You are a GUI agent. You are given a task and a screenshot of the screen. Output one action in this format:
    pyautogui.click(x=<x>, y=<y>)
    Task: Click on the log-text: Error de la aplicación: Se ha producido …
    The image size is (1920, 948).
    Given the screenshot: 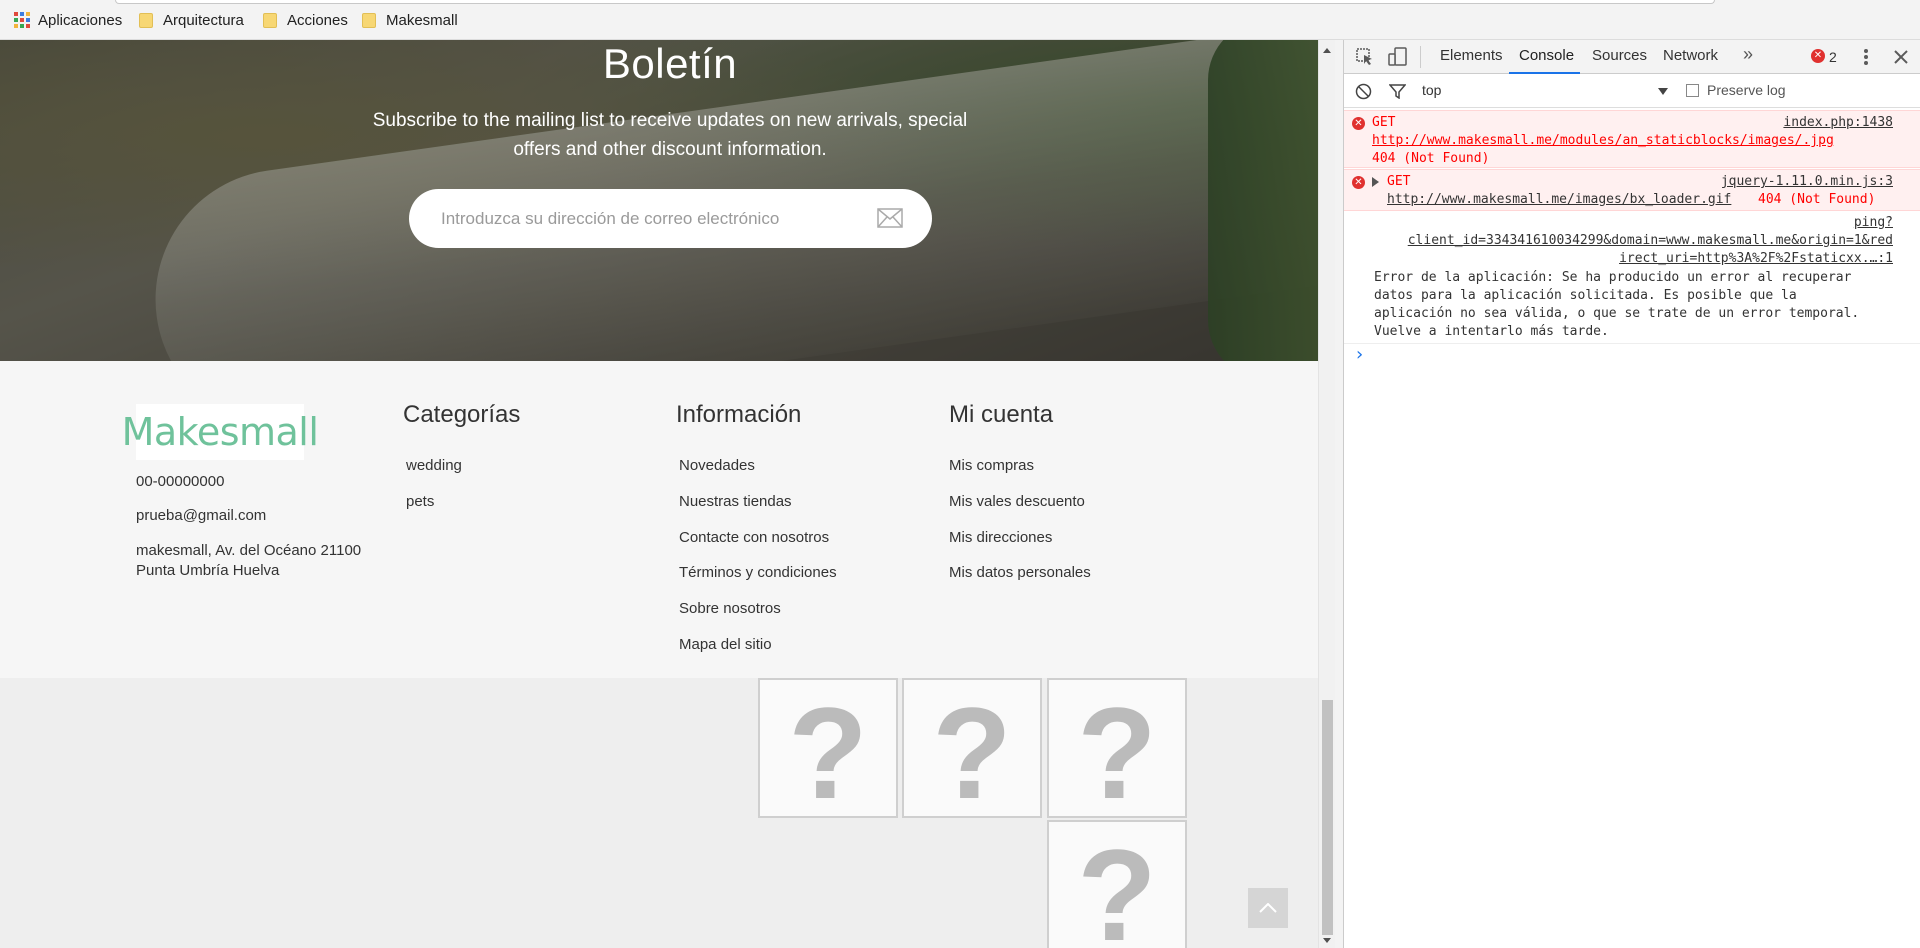 What is the action you would take?
    pyautogui.click(x=1613, y=277)
    